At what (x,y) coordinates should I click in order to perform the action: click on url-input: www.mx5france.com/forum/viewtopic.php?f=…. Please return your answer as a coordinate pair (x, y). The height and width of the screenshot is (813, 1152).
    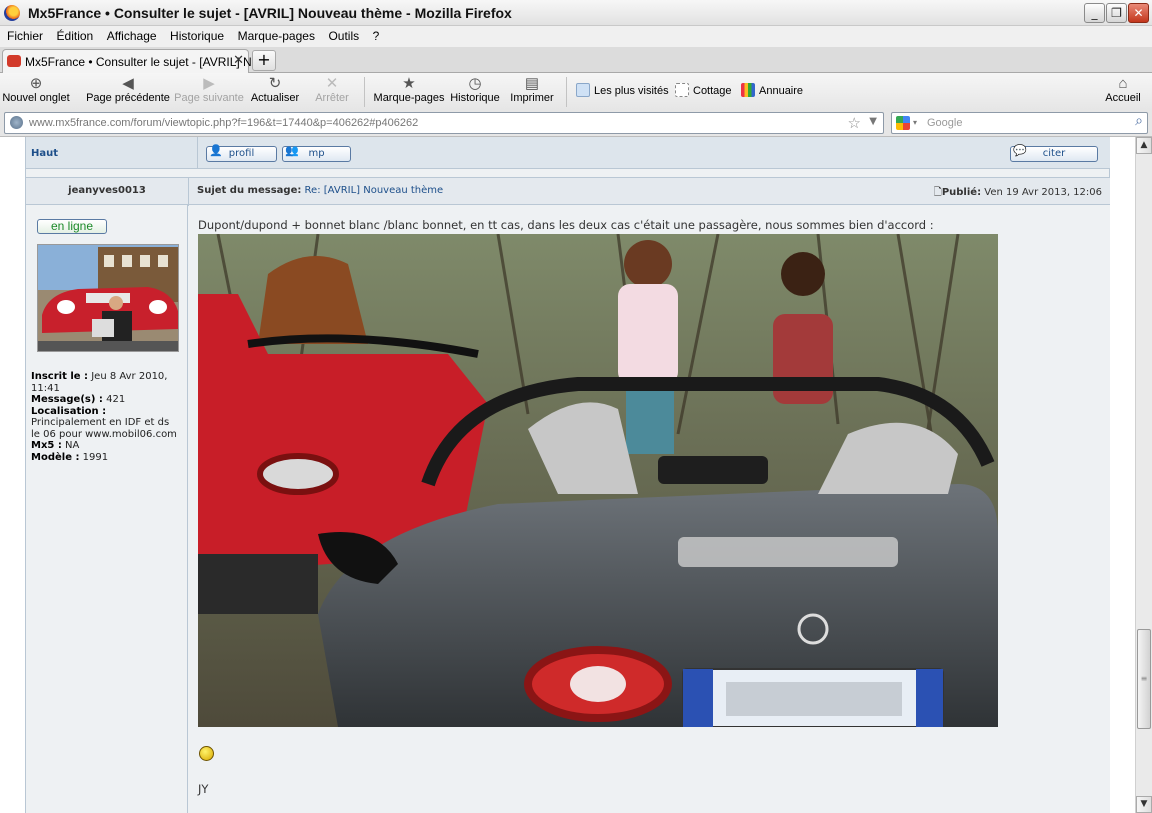
    Looking at the image, I should click on (444, 123).